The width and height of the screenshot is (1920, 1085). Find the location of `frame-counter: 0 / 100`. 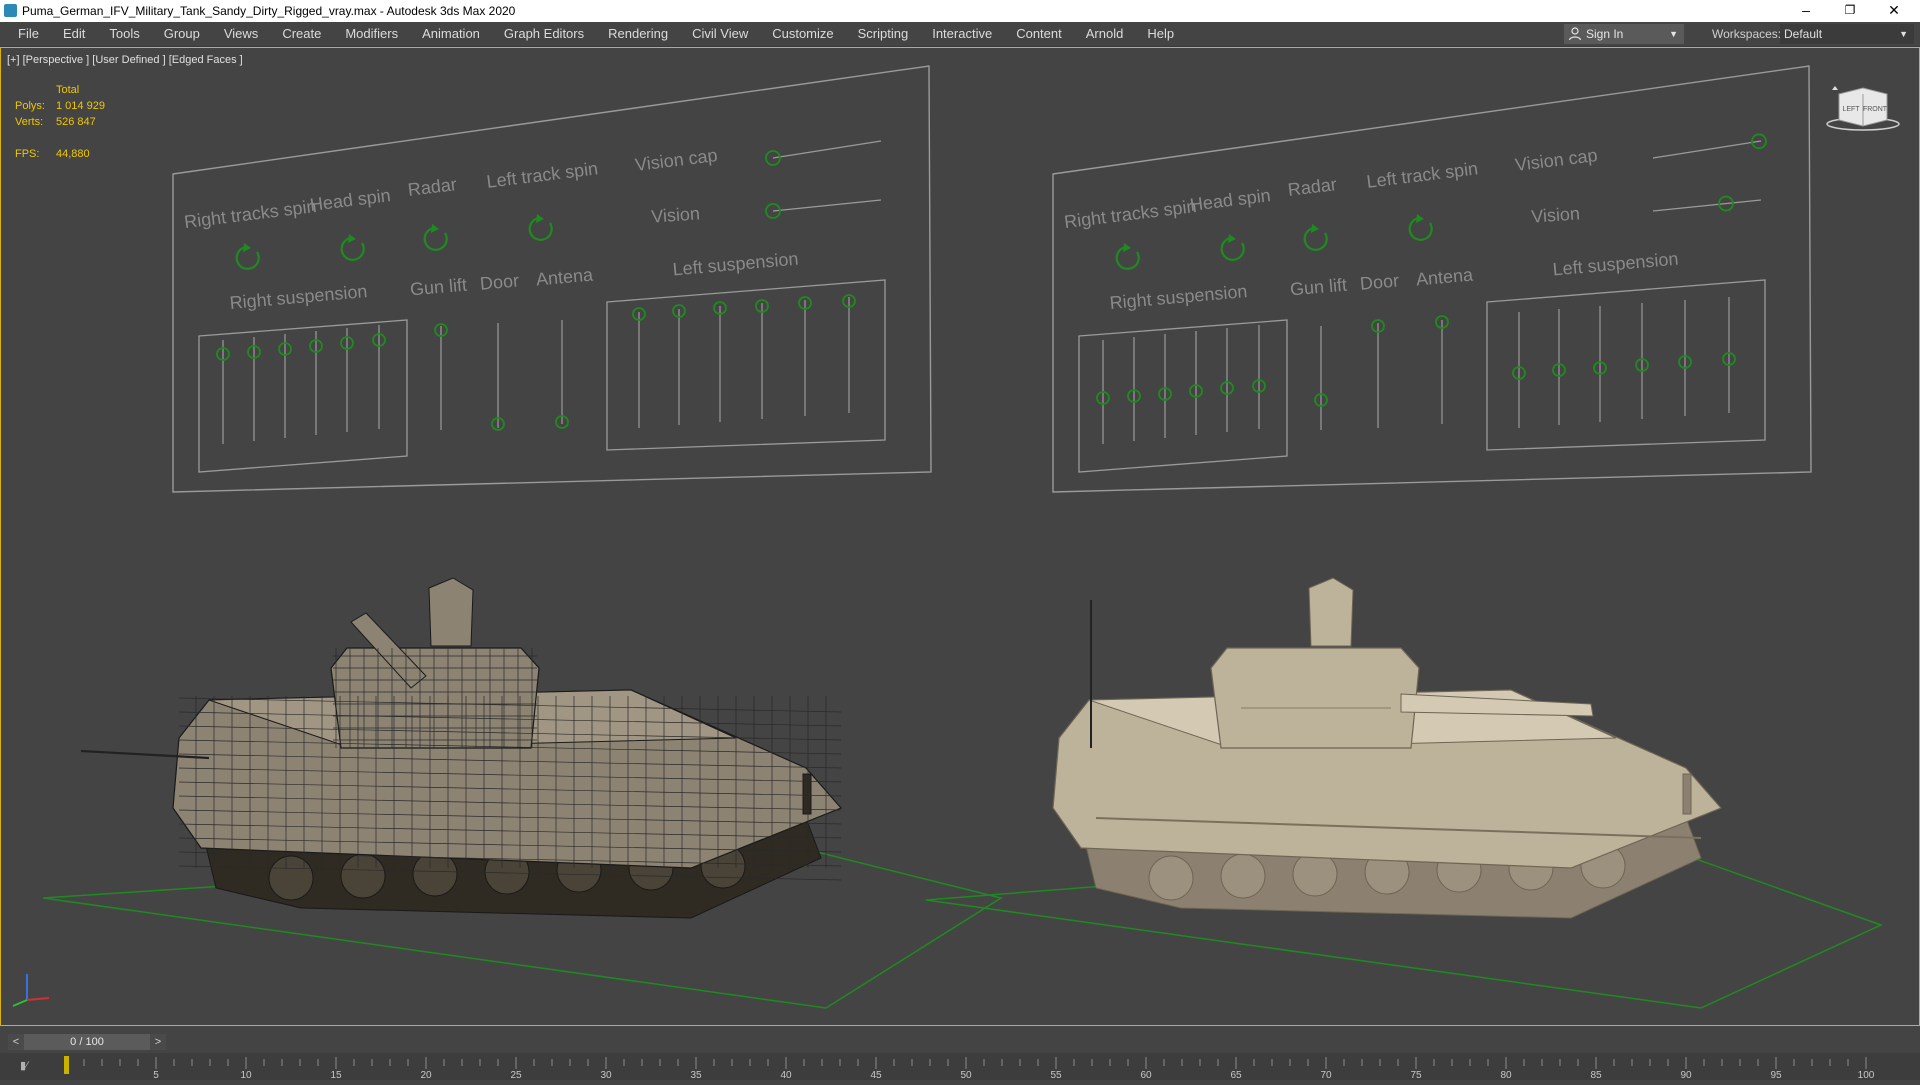

frame-counter: 0 / 100 is located at coordinates (87, 1042).